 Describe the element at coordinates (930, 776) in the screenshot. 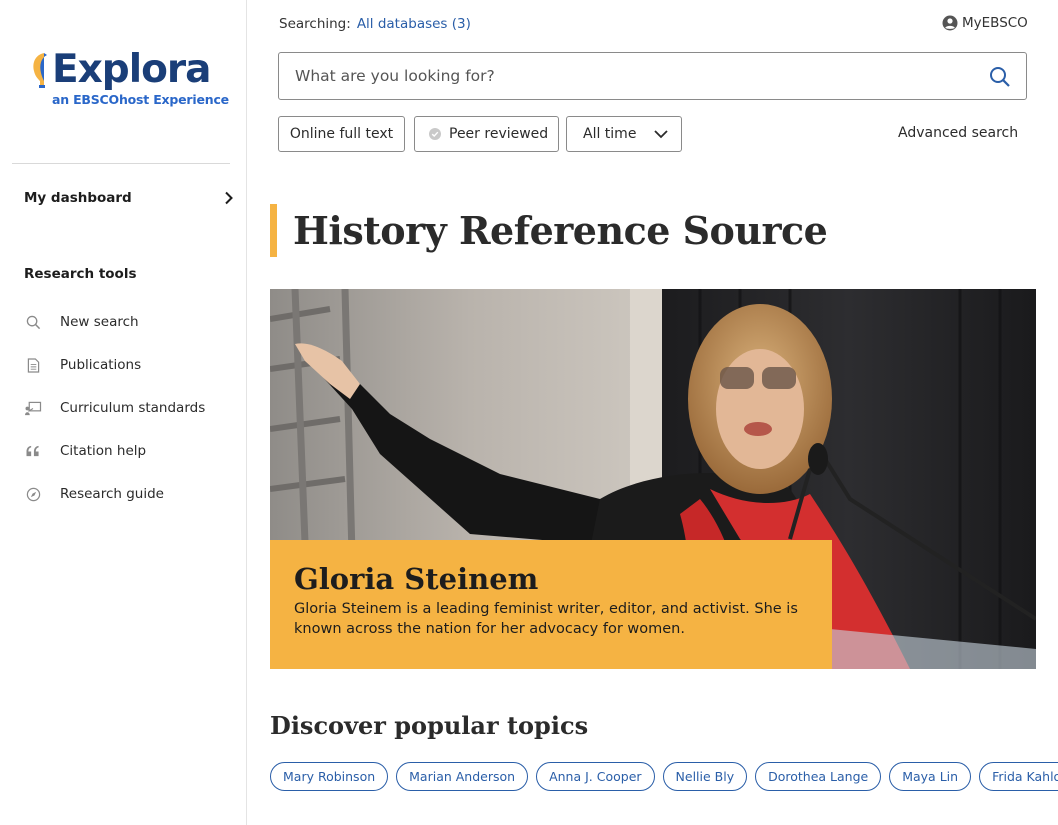

I see `topic-chip: Maya Lin` at that location.